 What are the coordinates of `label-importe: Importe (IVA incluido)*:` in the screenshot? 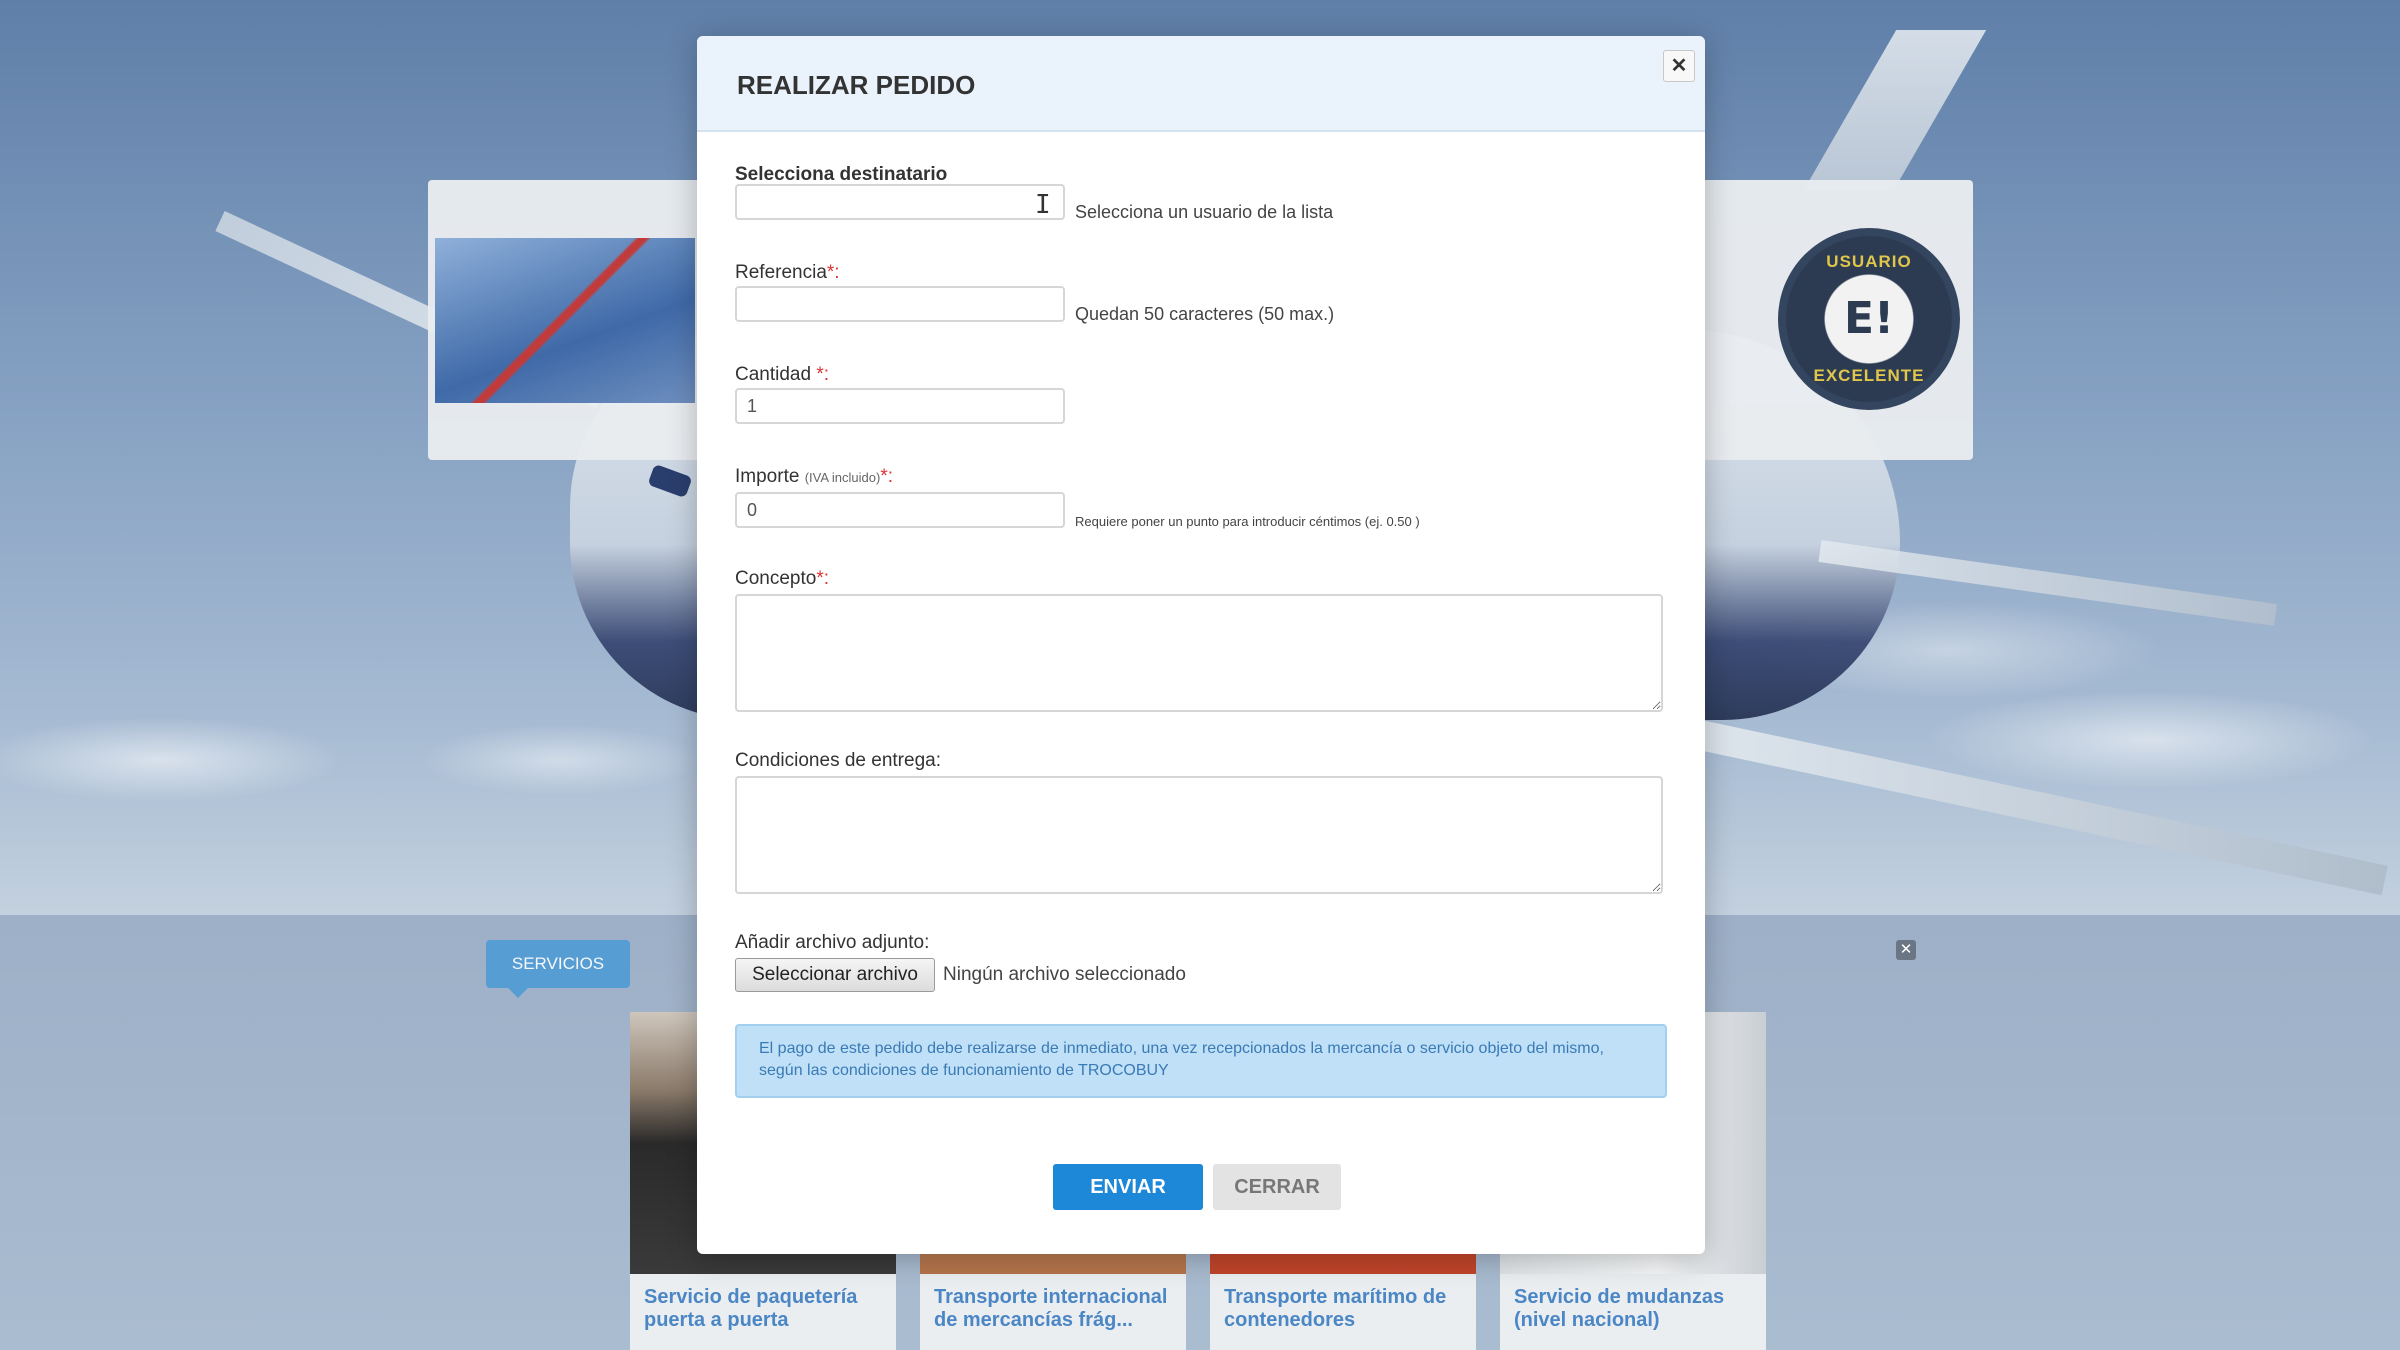 It's located at (814, 477).